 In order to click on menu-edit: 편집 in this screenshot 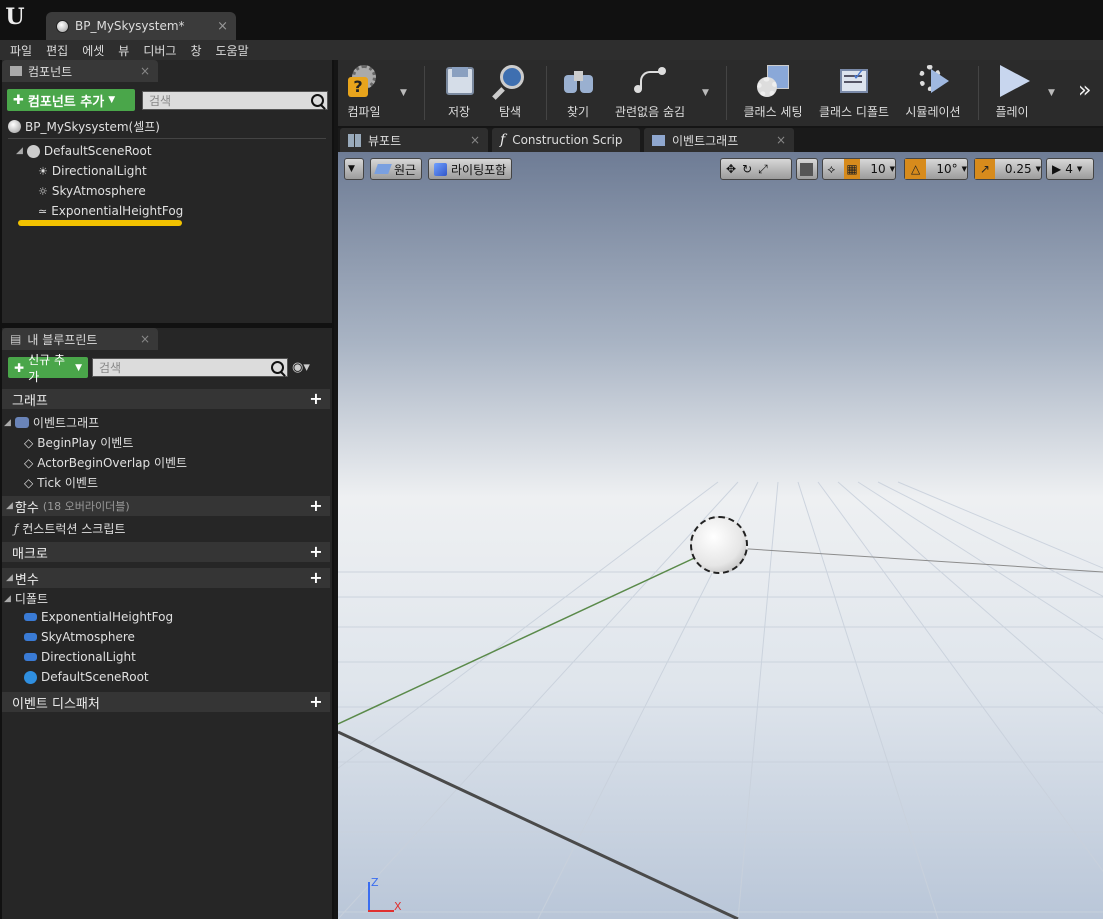, I will do `click(57, 50)`.